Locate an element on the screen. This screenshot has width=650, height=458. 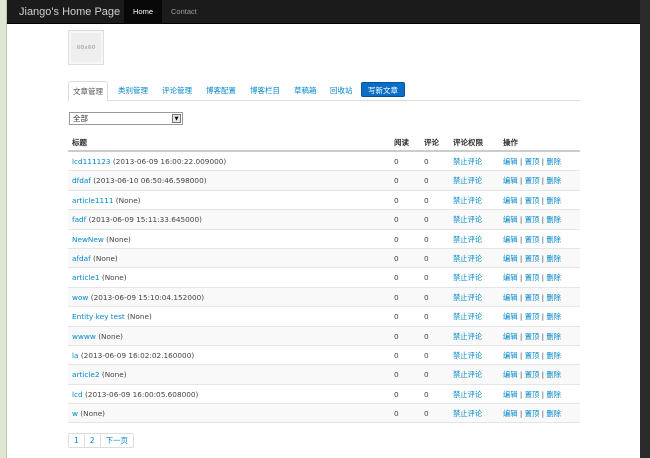
tab-blog-config: 博客配置 is located at coordinates (221, 91).